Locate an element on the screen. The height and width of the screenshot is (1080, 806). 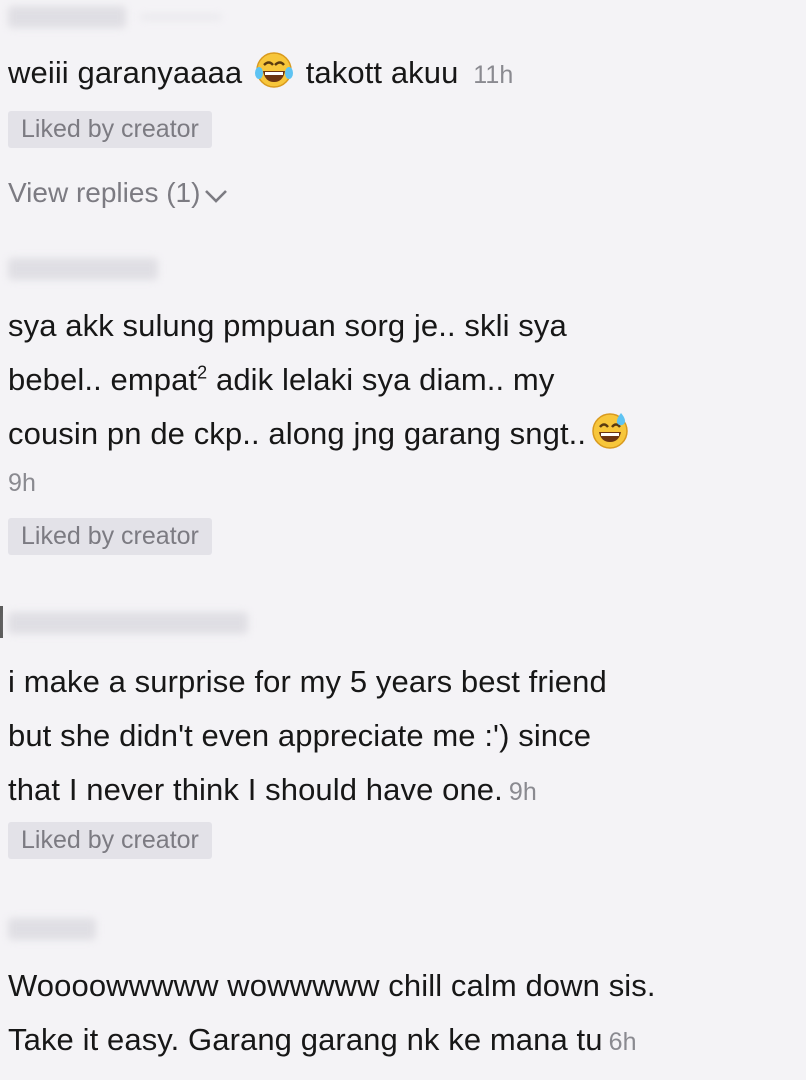
superscript-number: 2 is located at coordinates (202, 372).